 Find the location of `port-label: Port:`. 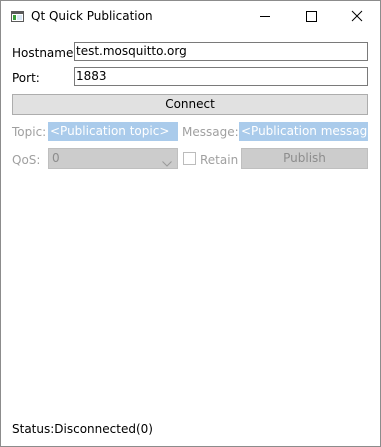

port-label: Port: is located at coordinates (26, 78).